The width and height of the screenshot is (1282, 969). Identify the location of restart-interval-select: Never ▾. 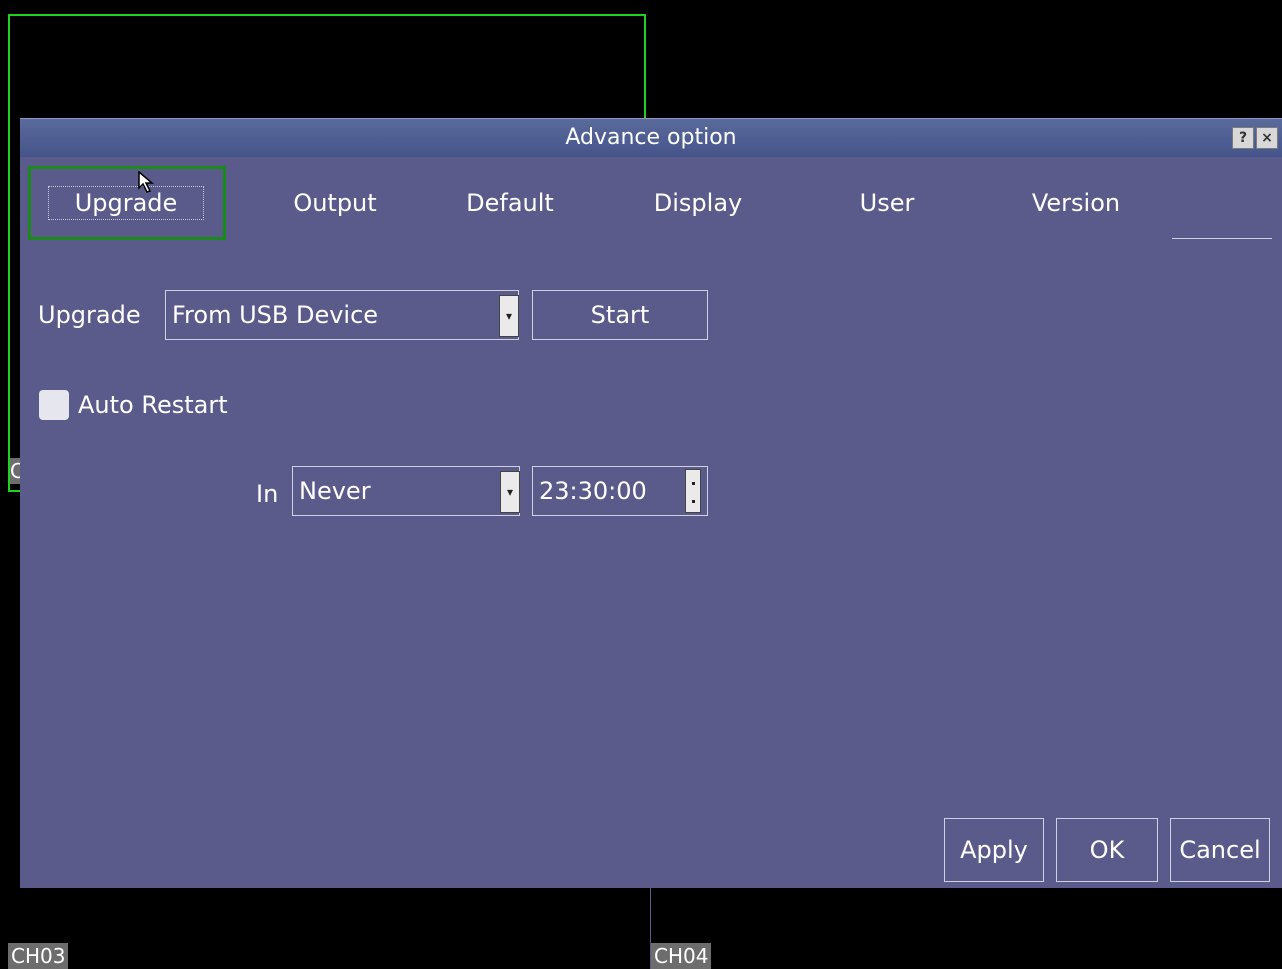
(406, 491).